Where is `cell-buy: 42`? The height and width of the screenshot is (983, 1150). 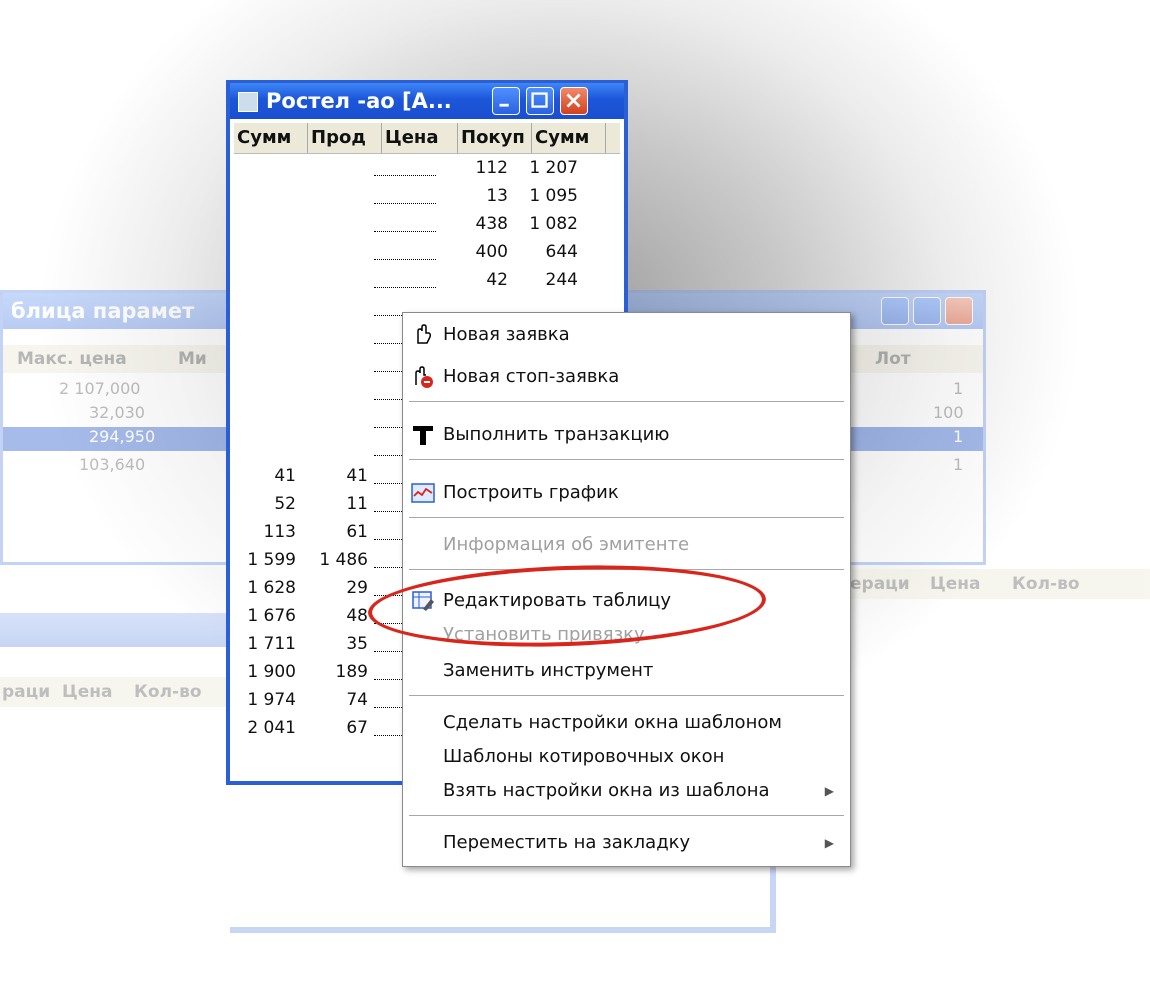 cell-buy: 42 is located at coordinates (497, 280).